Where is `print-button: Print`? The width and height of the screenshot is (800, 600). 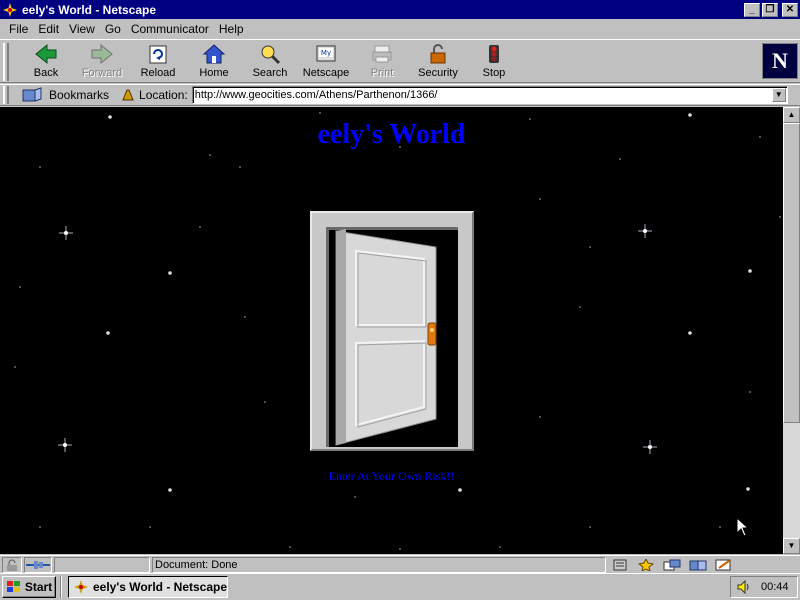 print-button: Print is located at coordinates (382, 62).